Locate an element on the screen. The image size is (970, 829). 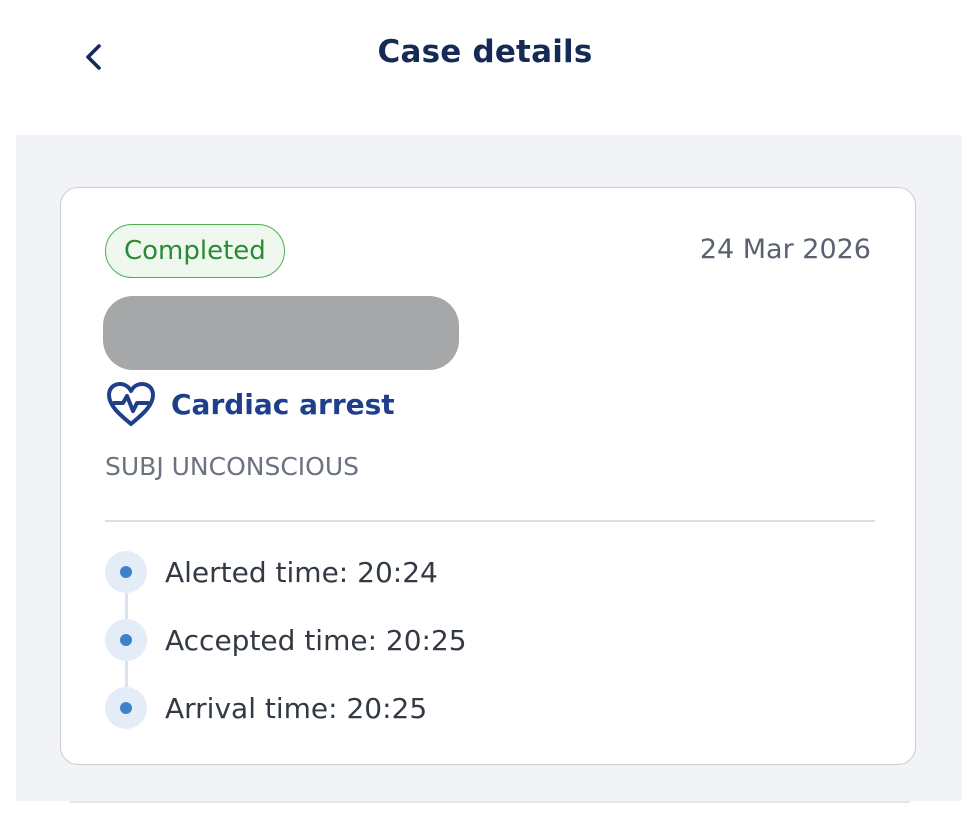
timeline-item-alerted: Alerted time: 20:24 is located at coordinates (271, 572).